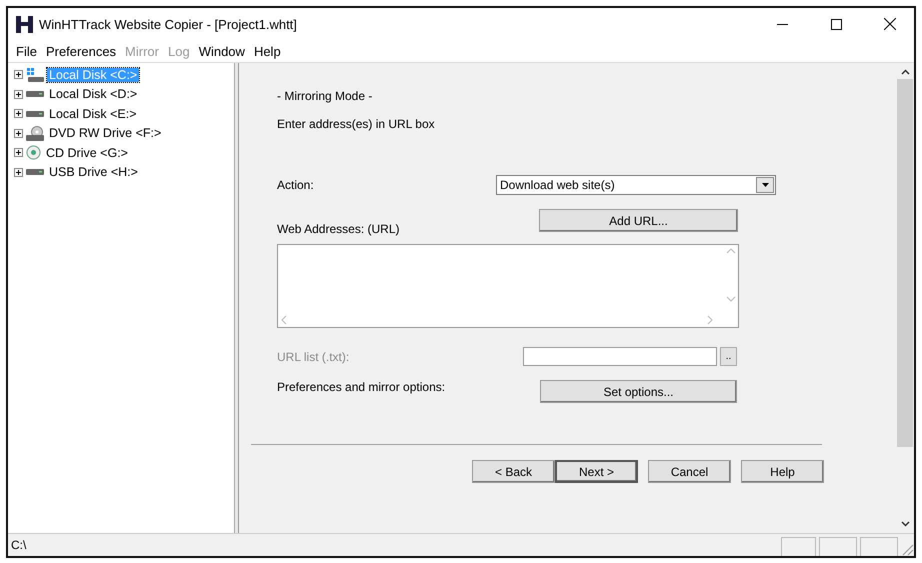 This screenshot has width=922, height=563. I want to click on wizard-button: < Back, so click(513, 471).